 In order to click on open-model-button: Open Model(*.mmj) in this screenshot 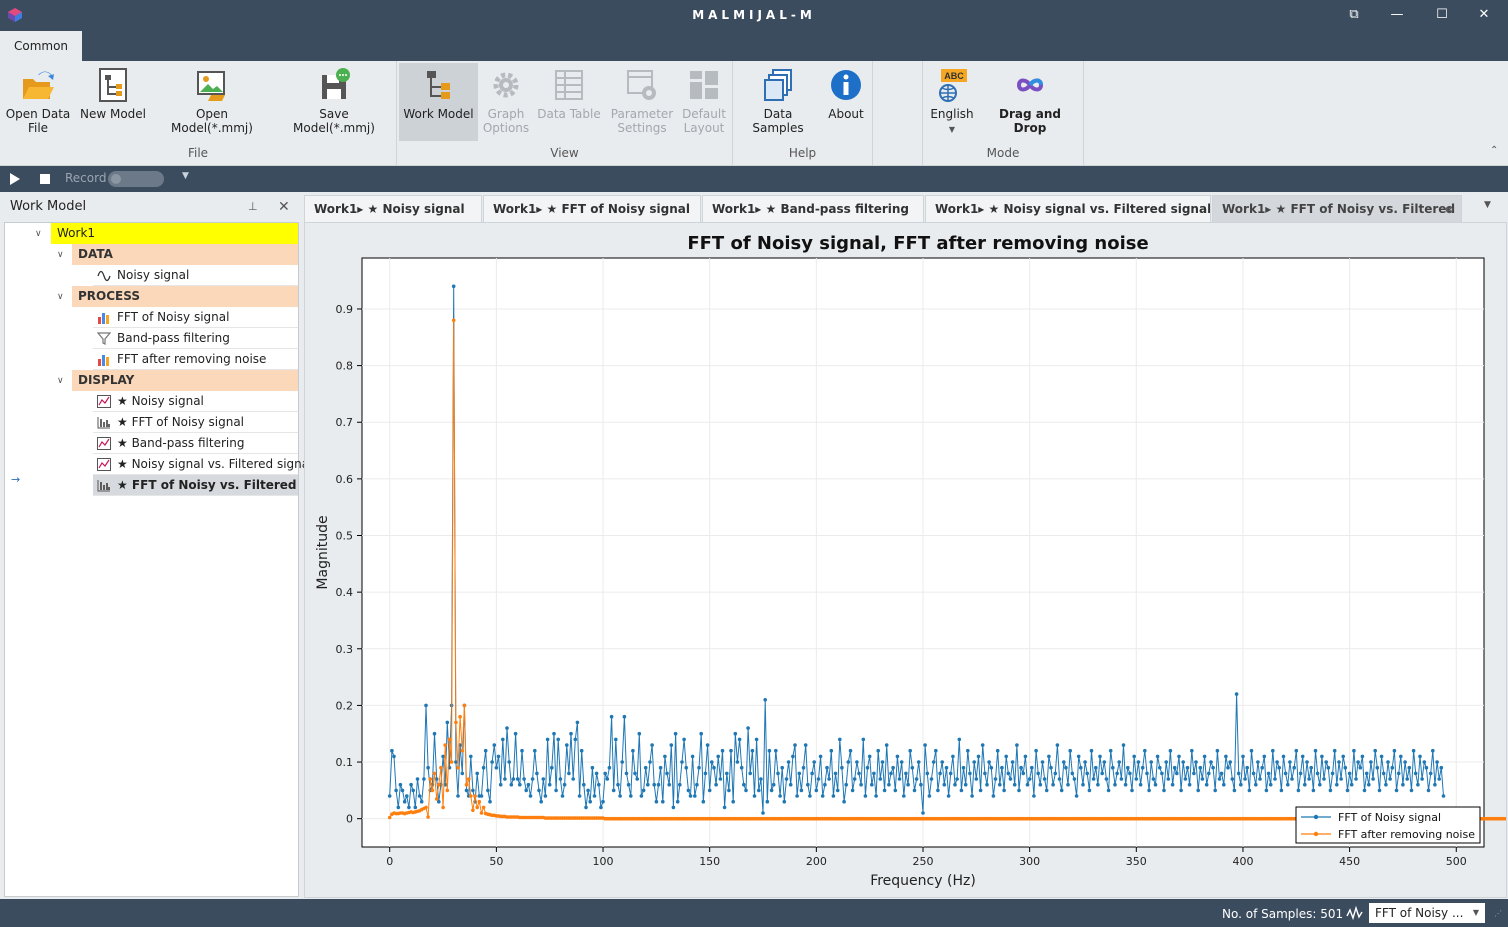, I will do `click(212, 102)`.